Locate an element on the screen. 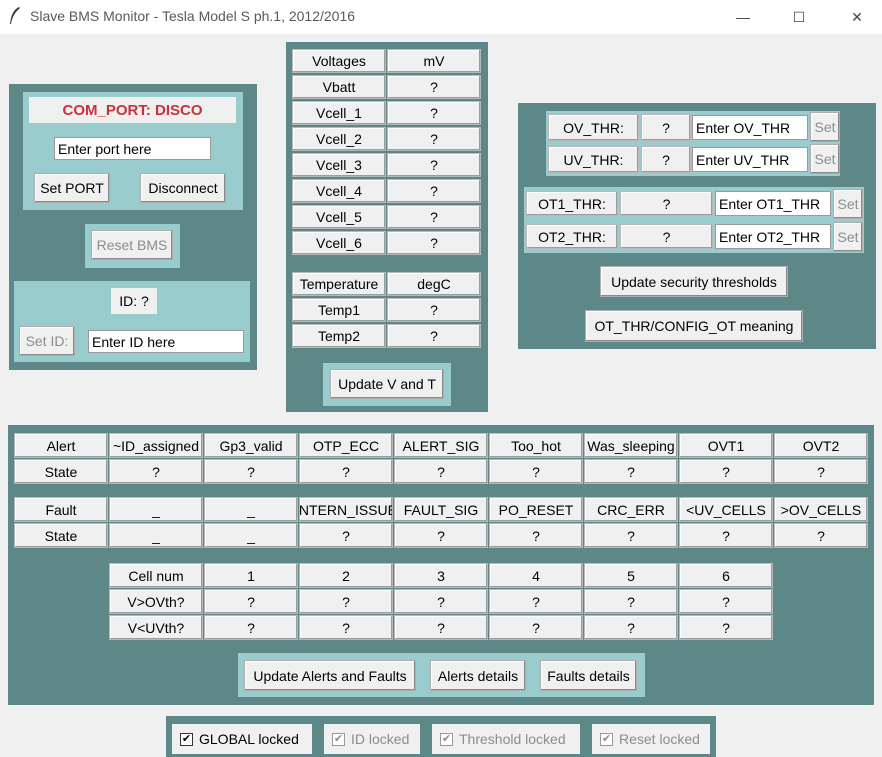 The height and width of the screenshot is (757, 882). update-thresholds-button: Update security thresholds is located at coordinates (694, 281).